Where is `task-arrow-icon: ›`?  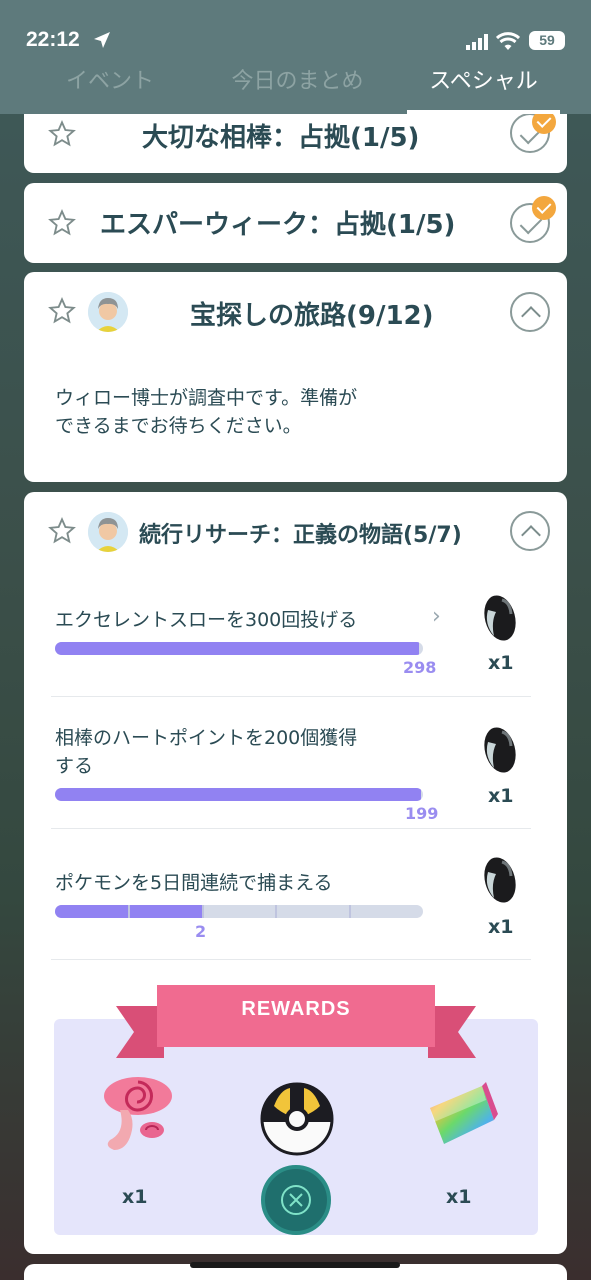 task-arrow-icon: › is located at coordinates (436, 616).